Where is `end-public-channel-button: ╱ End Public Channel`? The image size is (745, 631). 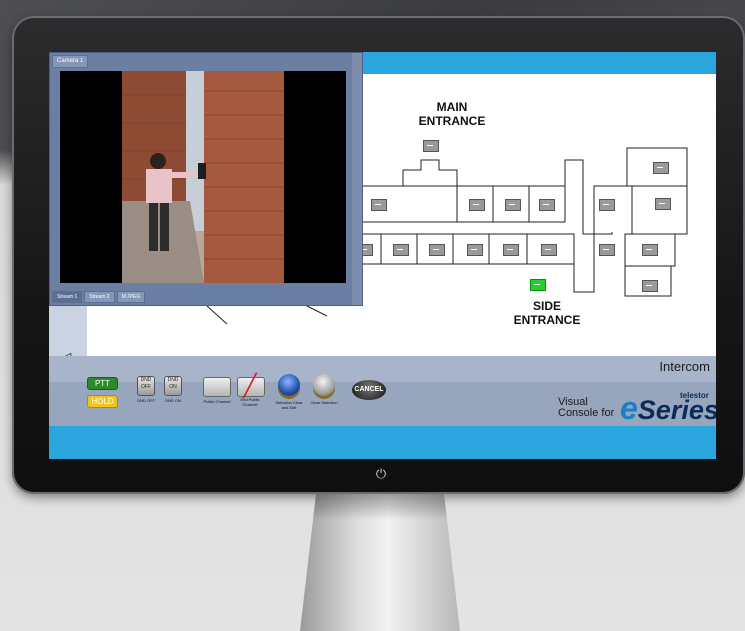
end-public-channel-button: ╱ End Public Channel is located at coordinates (250, 390).